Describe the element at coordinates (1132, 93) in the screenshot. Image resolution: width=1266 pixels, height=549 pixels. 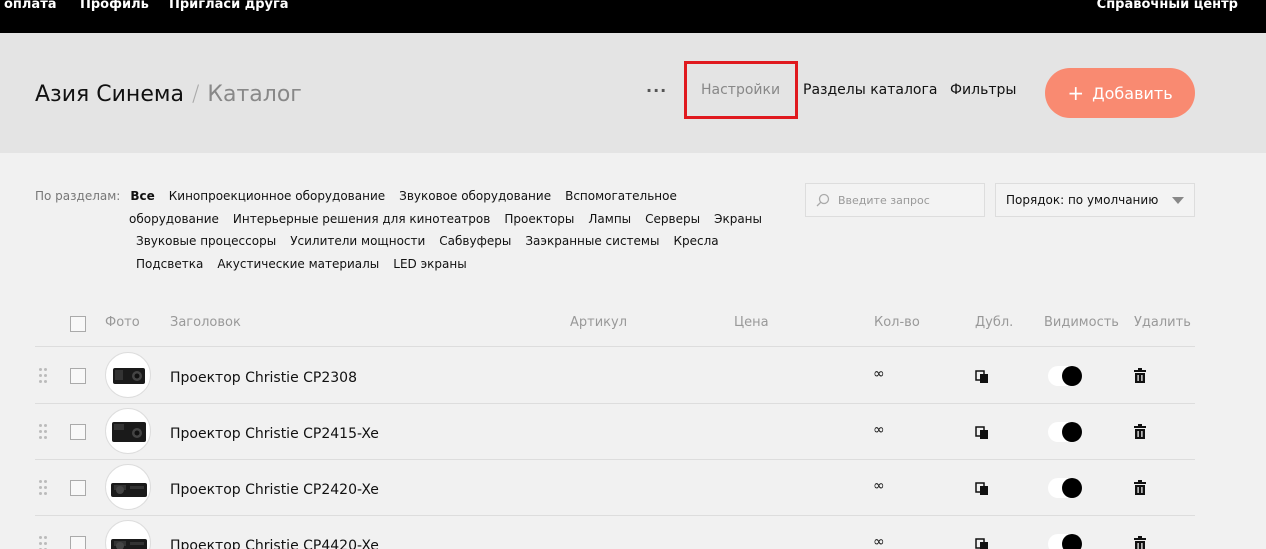
I see `add-button-label: Добавить` at that location.